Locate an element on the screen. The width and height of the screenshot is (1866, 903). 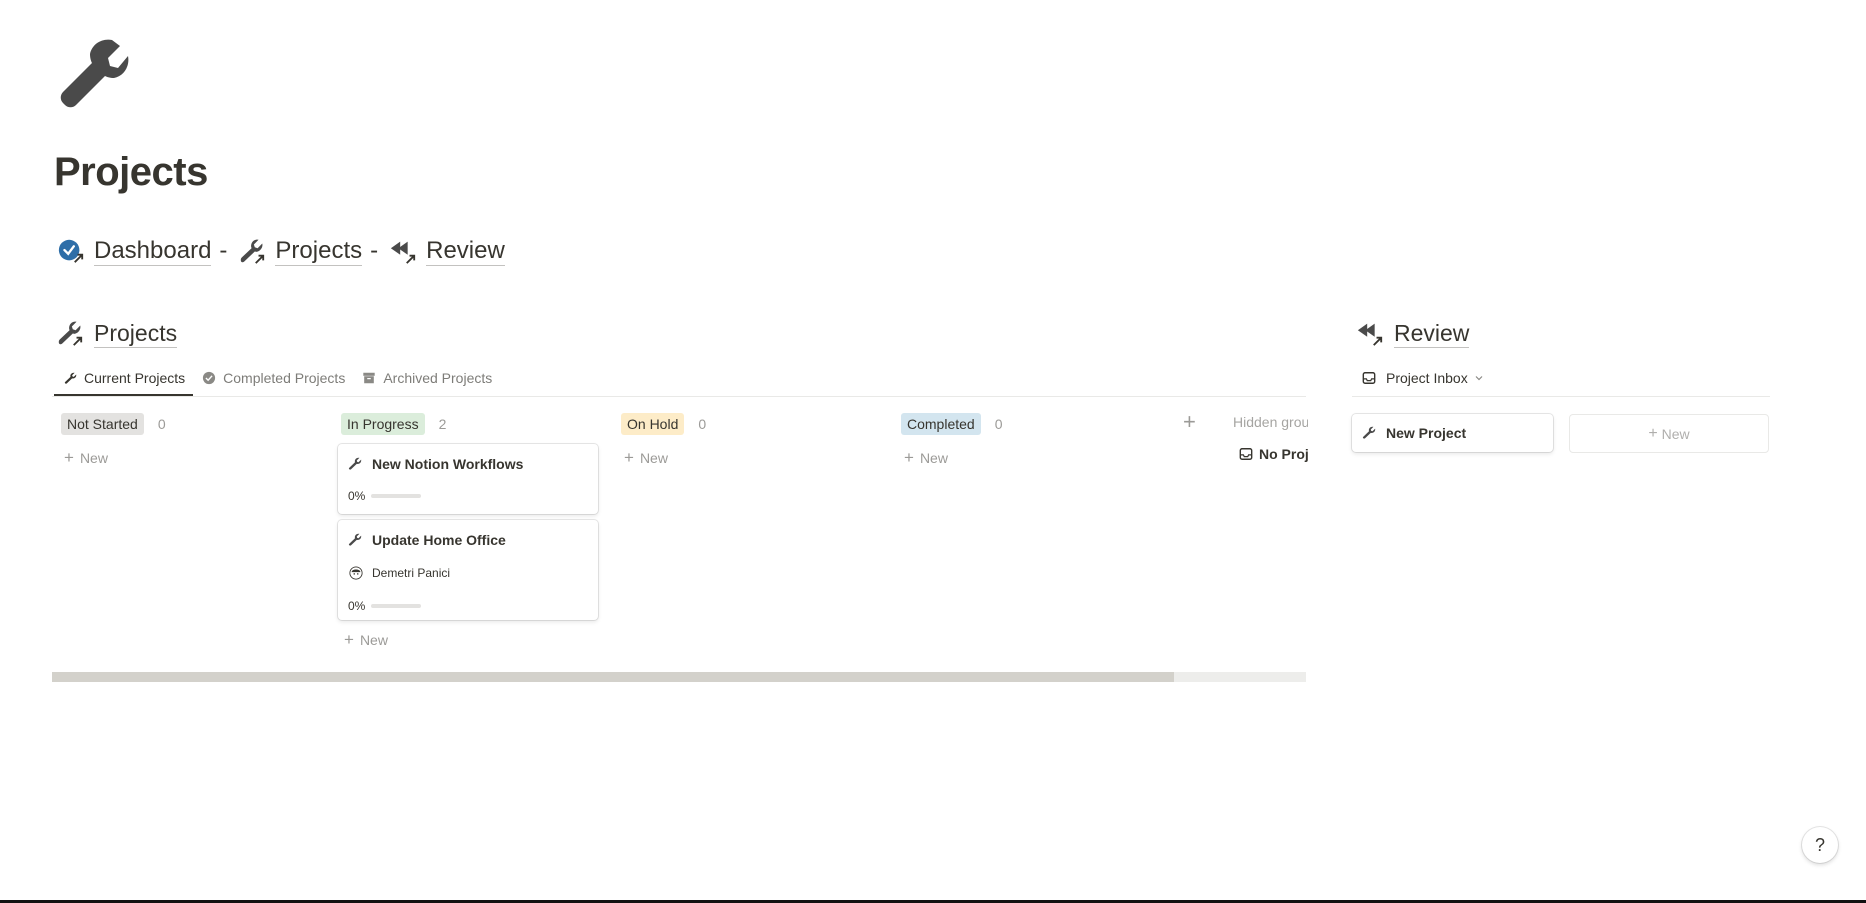
hidden-groups-label: Hidden groups is located at coordinates (1270, 422).